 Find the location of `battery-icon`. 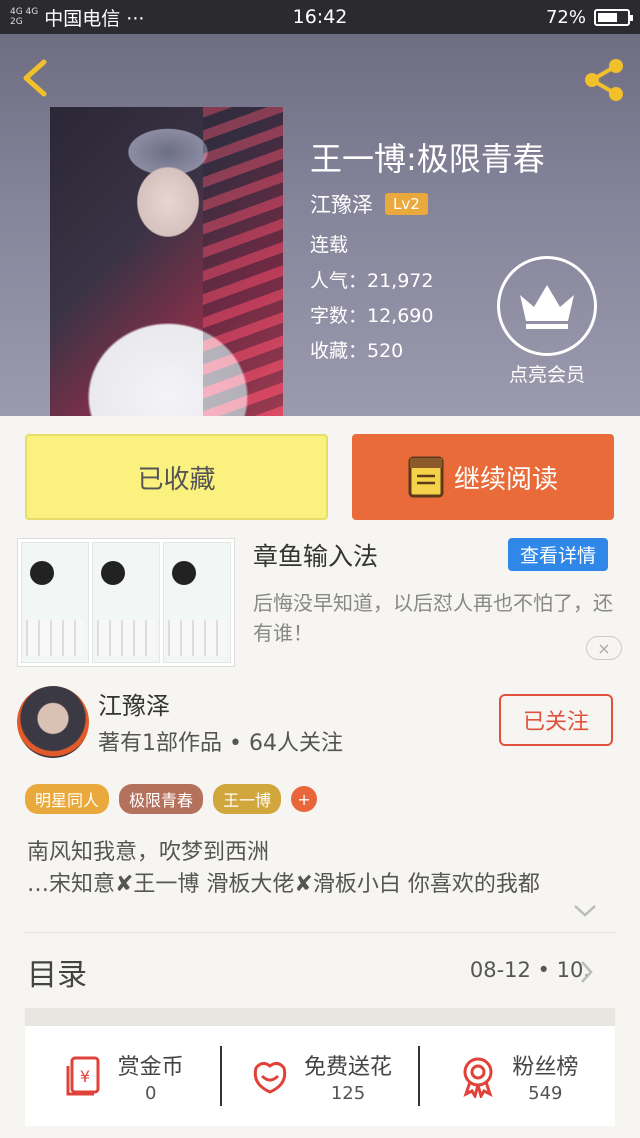

battery-icon is located at coordinates (613, 17).